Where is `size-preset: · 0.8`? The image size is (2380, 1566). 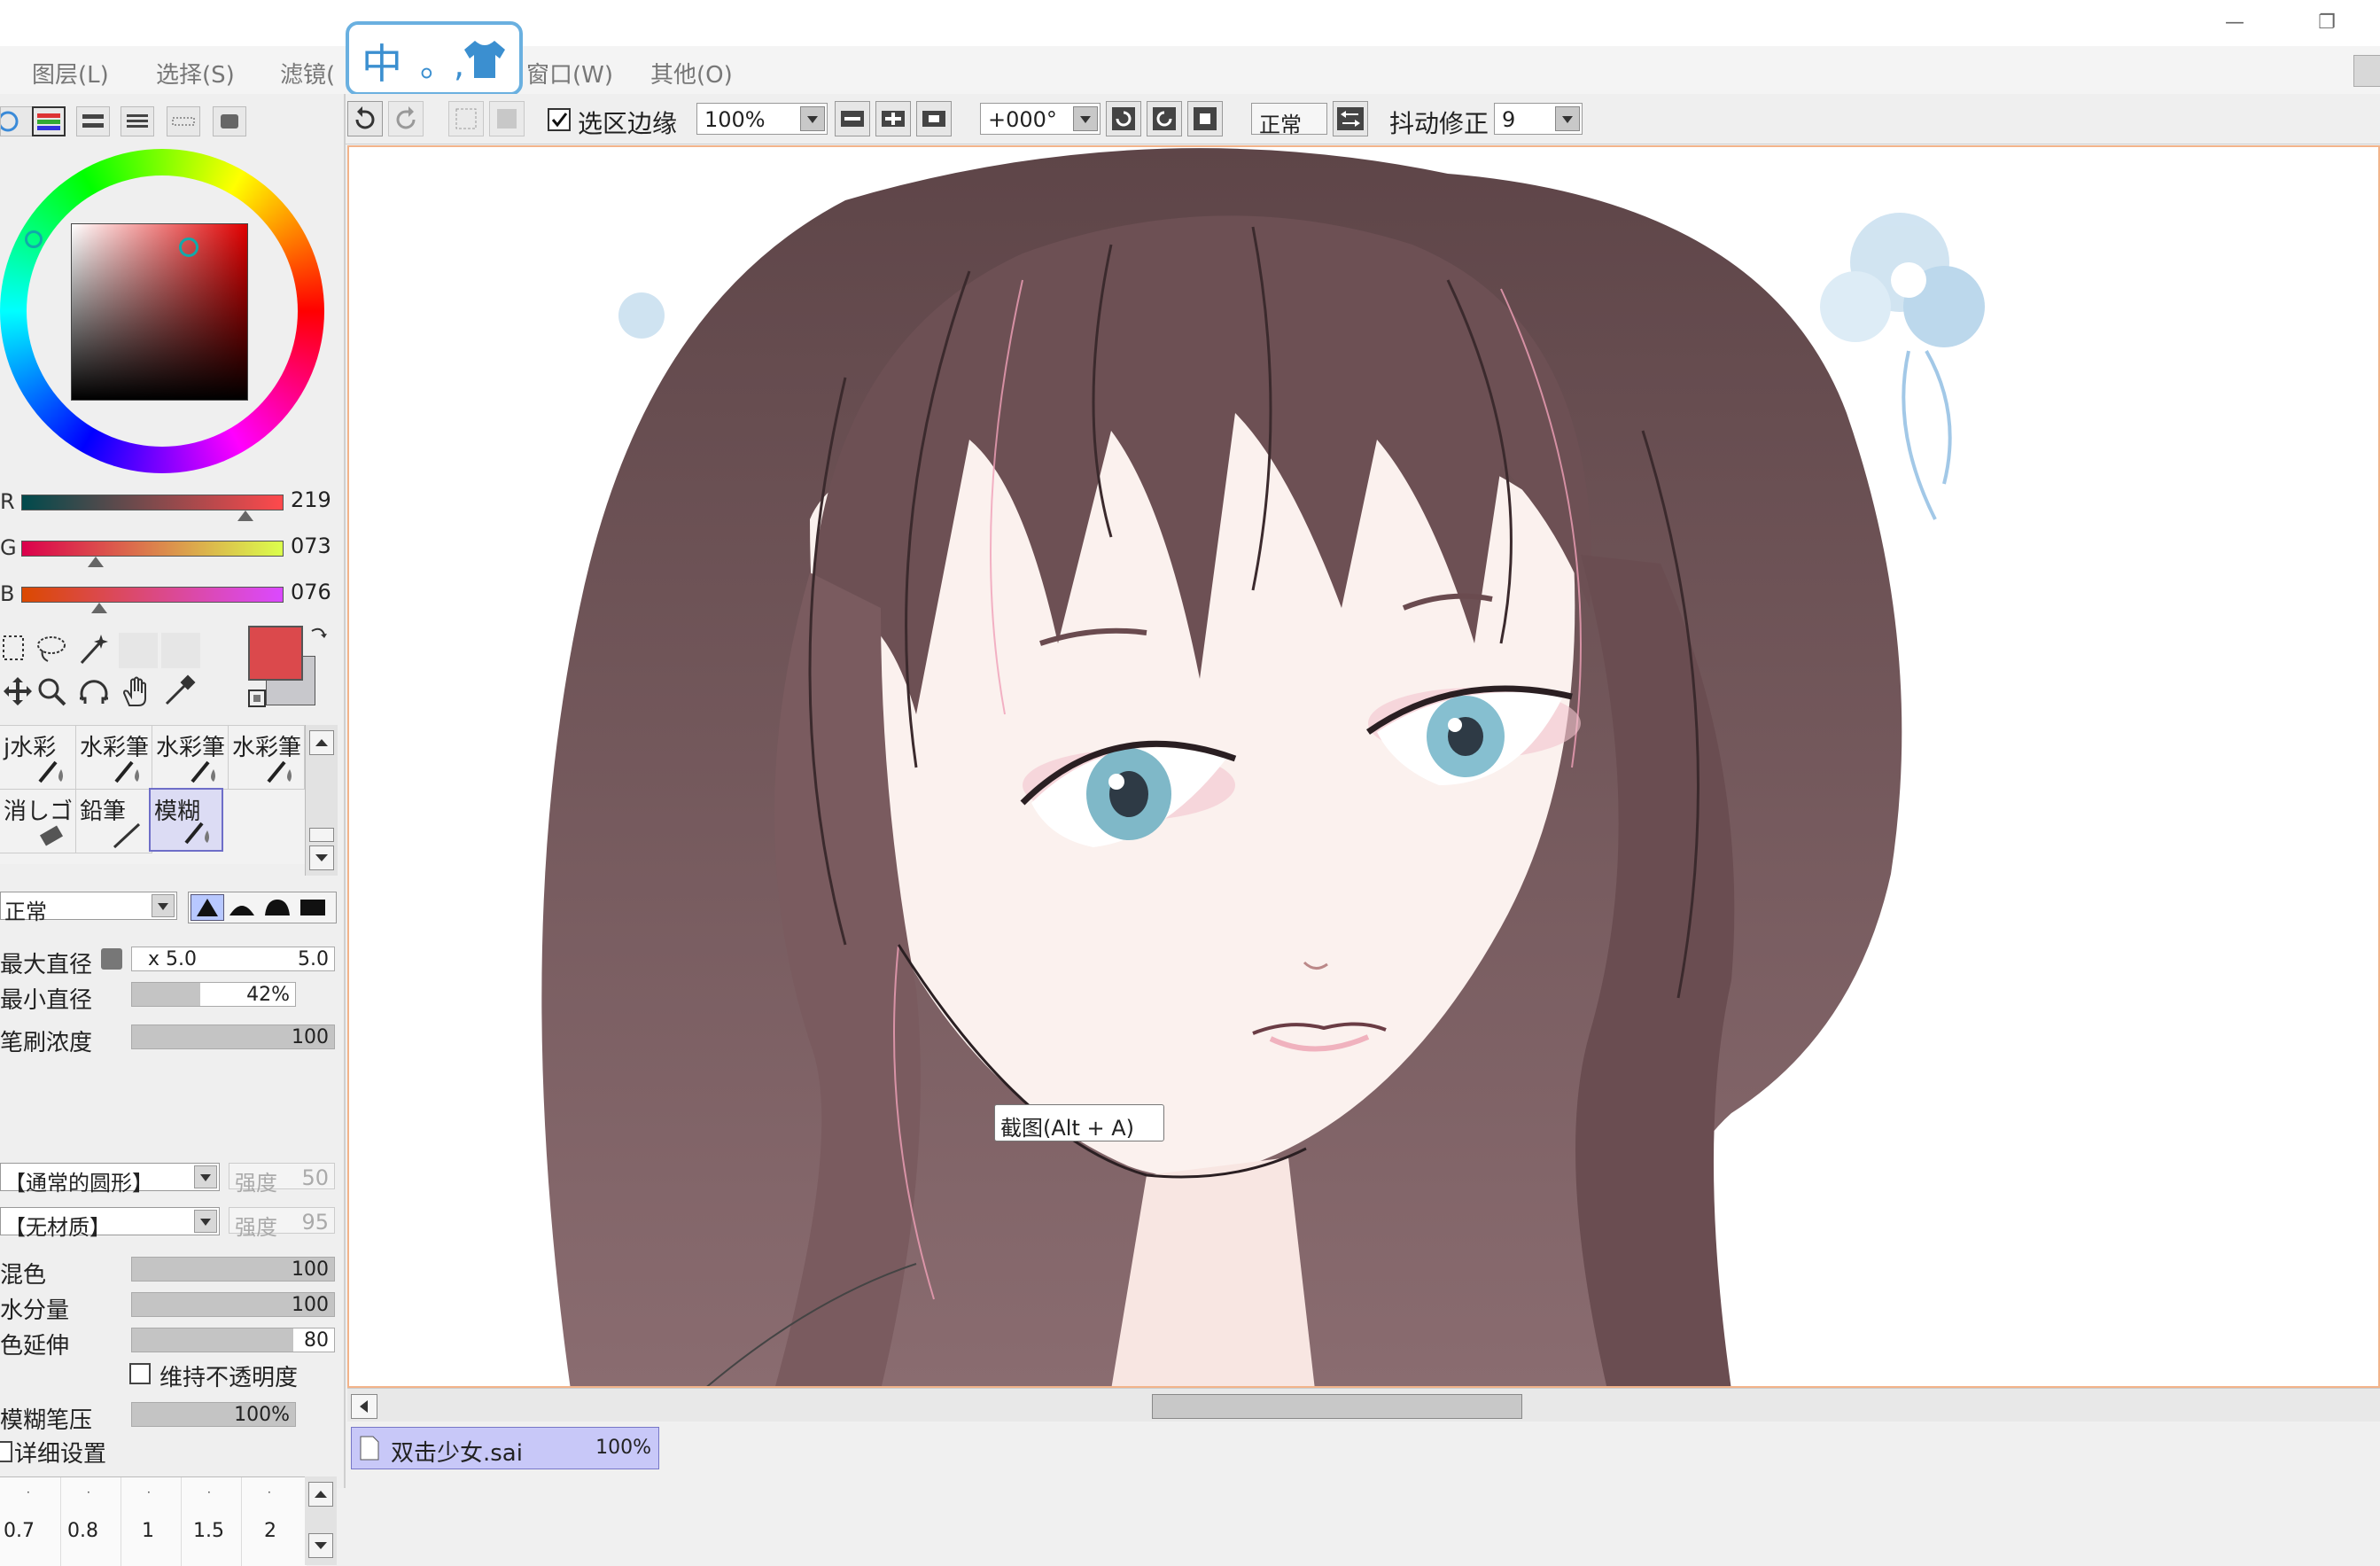
size-preset: · 0.8 is located at coordinates (90, 1521).